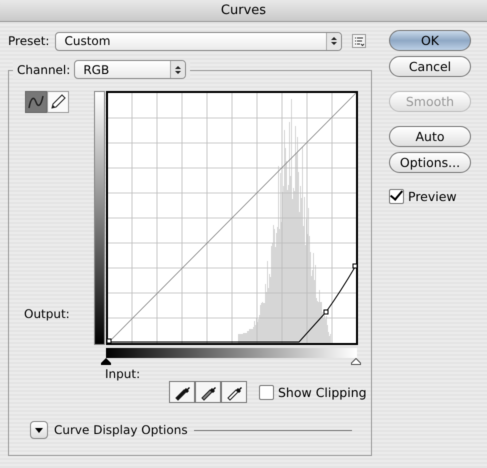  What do you see at coordinates (43, 69) in the screenshot?
I see `channel-label: Channel:` at bounding box center [43, 69].